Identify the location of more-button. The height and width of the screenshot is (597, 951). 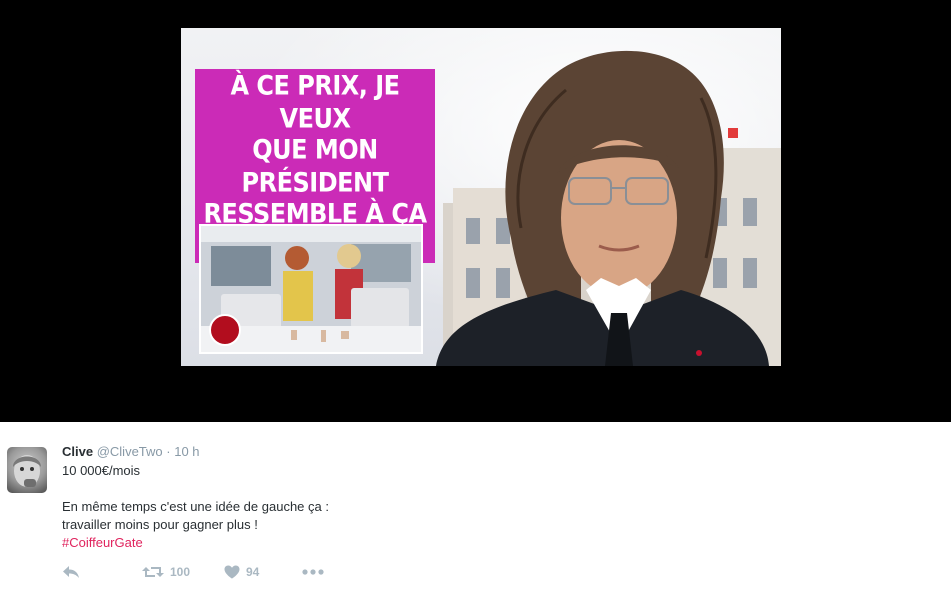
(313, 572).